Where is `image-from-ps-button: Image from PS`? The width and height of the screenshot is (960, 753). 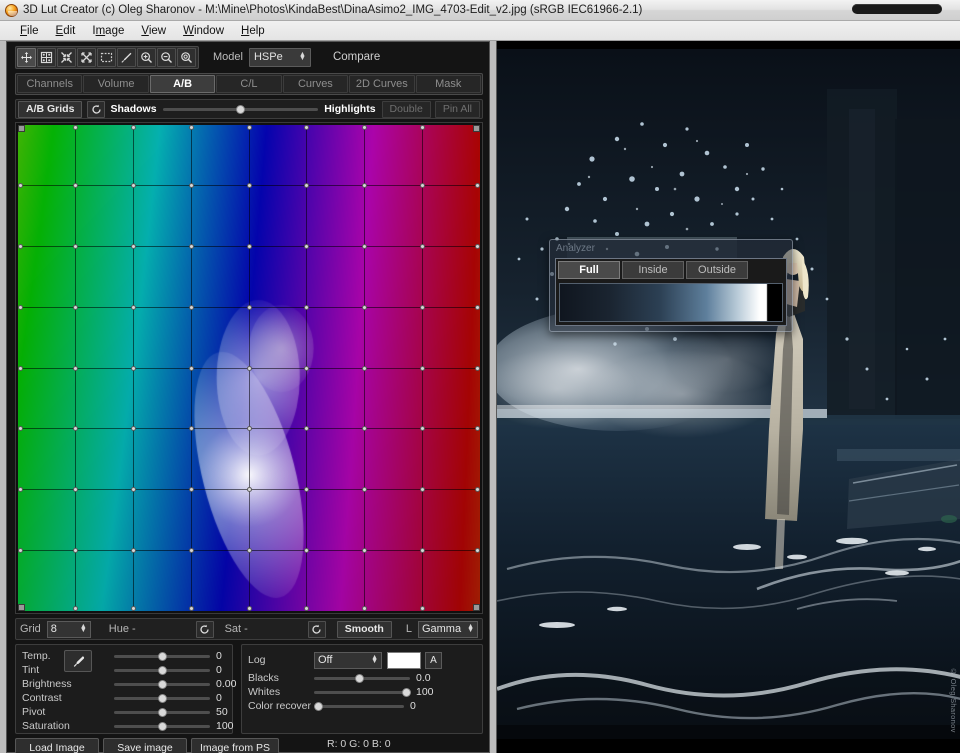 image-from-ps-button: Image from PS is located at coordinates (235, 745).